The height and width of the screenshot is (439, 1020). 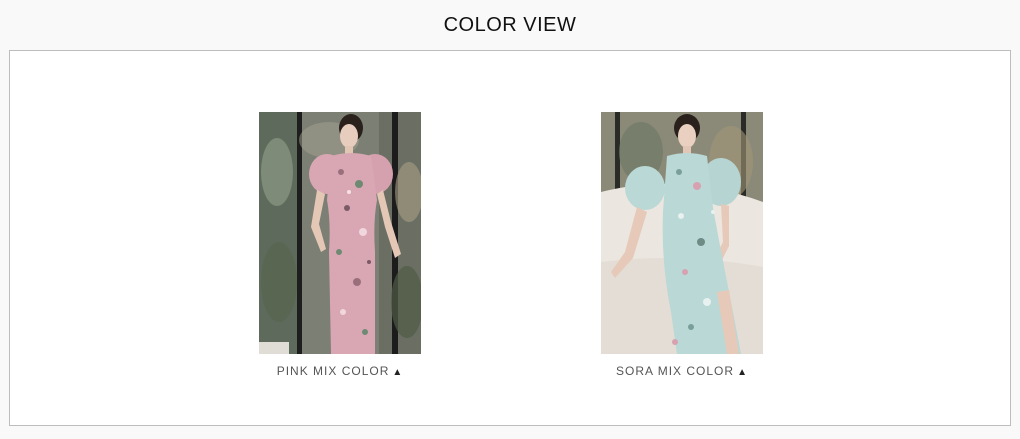 What do you see at coordinates (510, 25) in the screenshot?
I see `section-title: COLOR VIEW` at bounding box center [510, 25].